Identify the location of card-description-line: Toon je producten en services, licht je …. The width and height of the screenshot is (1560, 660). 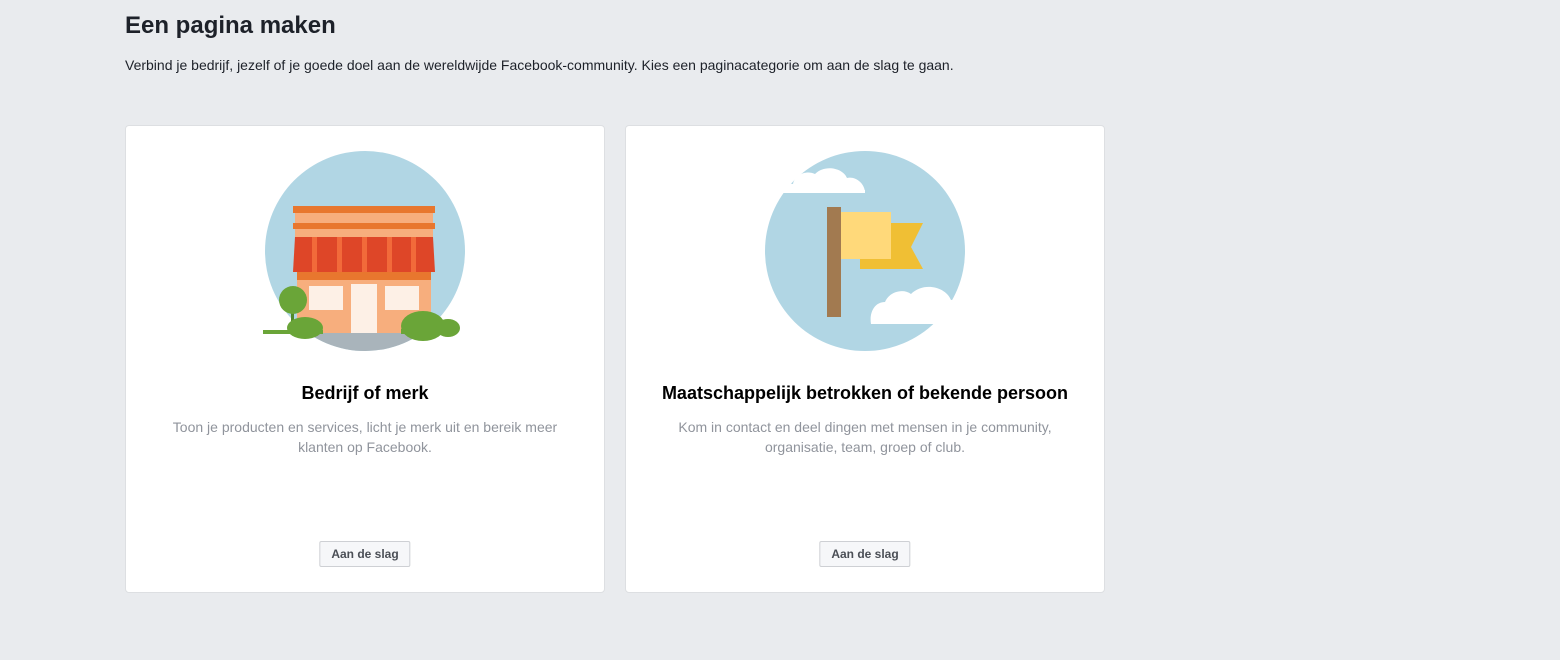
(365, 427).